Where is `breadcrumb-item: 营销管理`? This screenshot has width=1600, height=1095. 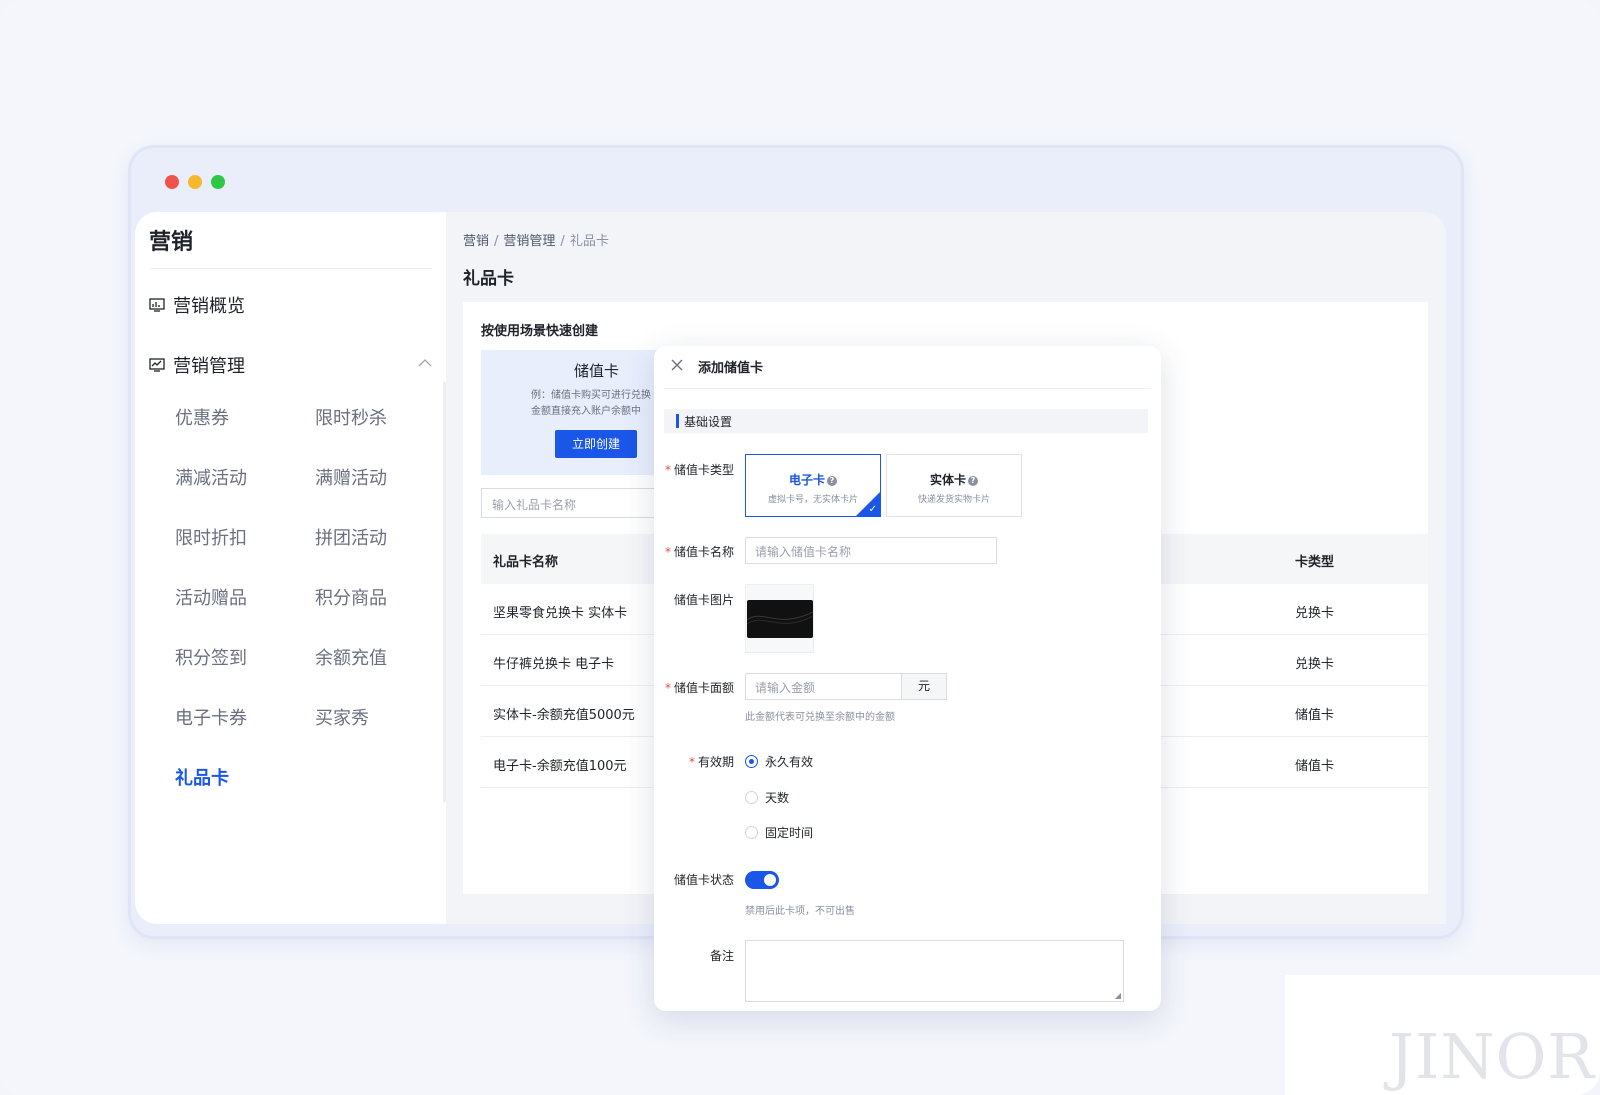
breadcrumb-item: 营销管理 is located at coordinates (529, 241).